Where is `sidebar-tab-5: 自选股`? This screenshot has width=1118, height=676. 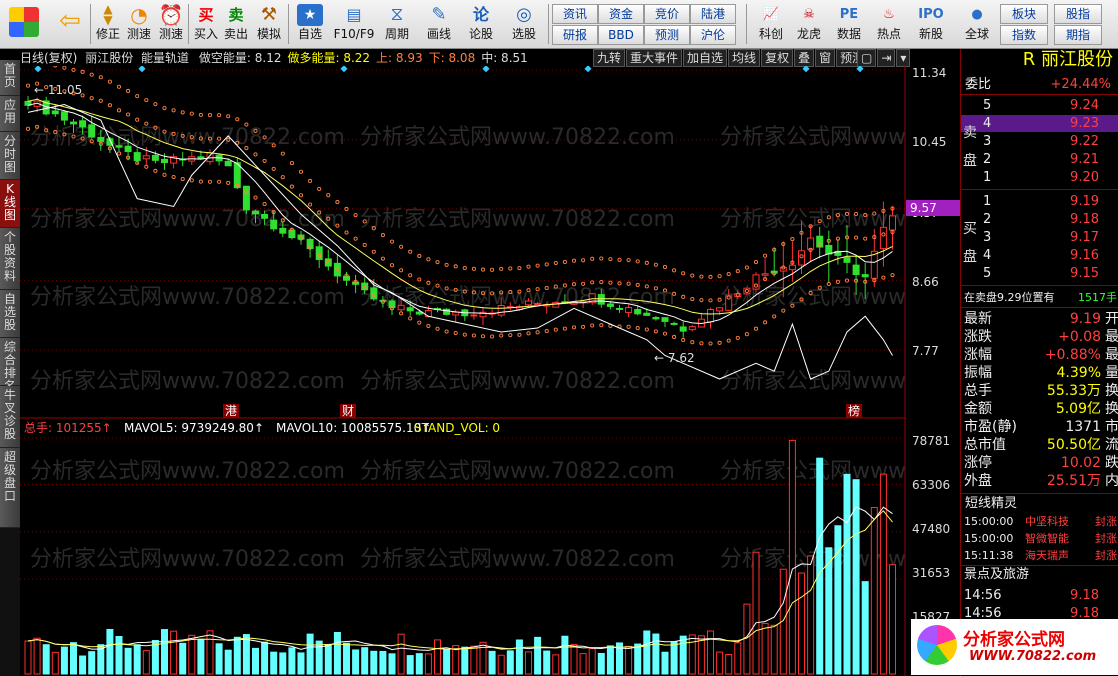 sidebar-tab-5: 自选股 is located at coordinates (10, 314).